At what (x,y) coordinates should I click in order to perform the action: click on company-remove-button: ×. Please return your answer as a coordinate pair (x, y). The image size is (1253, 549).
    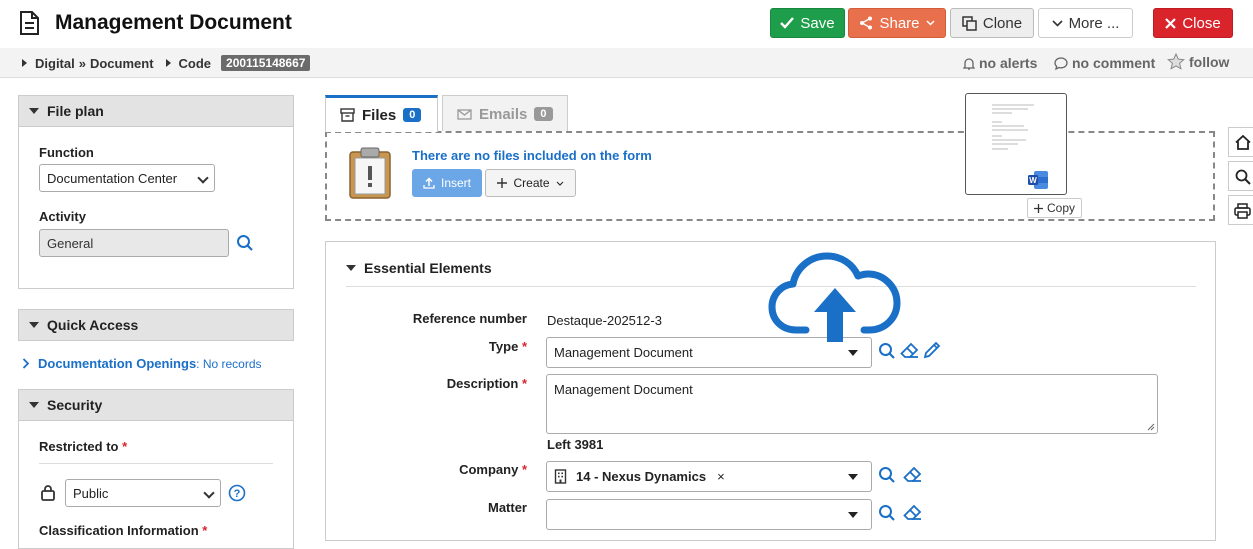
    Looking at the image, I should click on (721, 476).